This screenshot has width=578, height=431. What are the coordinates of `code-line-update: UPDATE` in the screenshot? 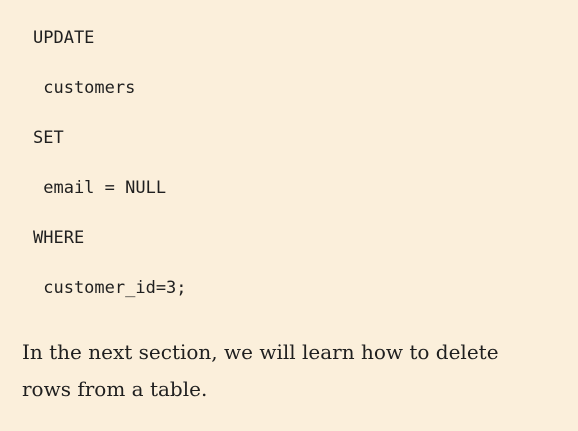 It's located at (64, 38).